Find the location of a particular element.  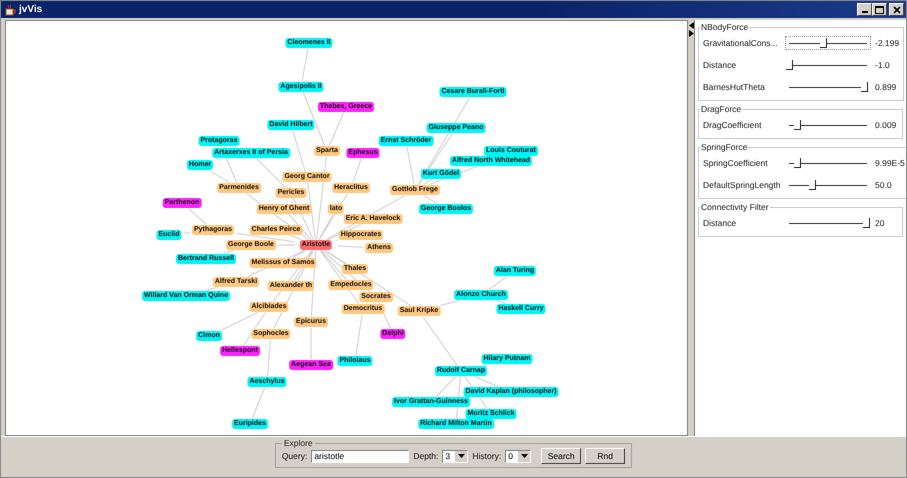

parameter-value: 0.899 is located at coordinates (885, 87).